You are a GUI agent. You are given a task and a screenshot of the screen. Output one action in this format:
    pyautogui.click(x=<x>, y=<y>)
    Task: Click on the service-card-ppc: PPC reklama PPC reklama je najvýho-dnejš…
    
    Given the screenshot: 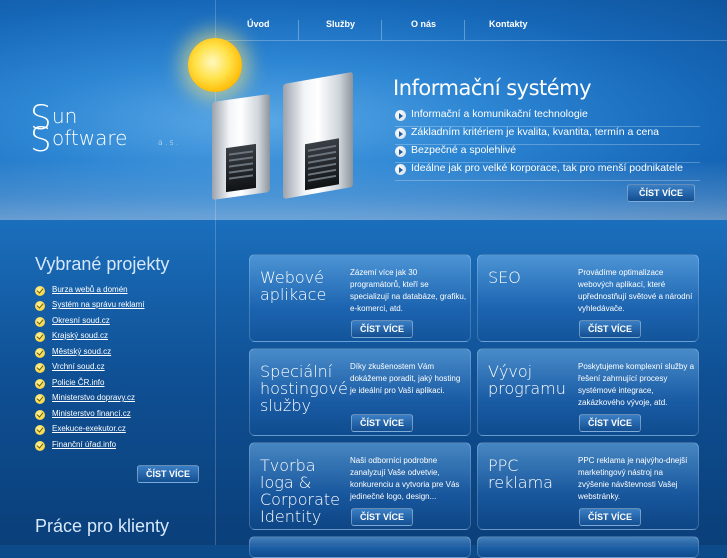 What is the action you would take?
    pyautogui.click(x=588, y=486)
    